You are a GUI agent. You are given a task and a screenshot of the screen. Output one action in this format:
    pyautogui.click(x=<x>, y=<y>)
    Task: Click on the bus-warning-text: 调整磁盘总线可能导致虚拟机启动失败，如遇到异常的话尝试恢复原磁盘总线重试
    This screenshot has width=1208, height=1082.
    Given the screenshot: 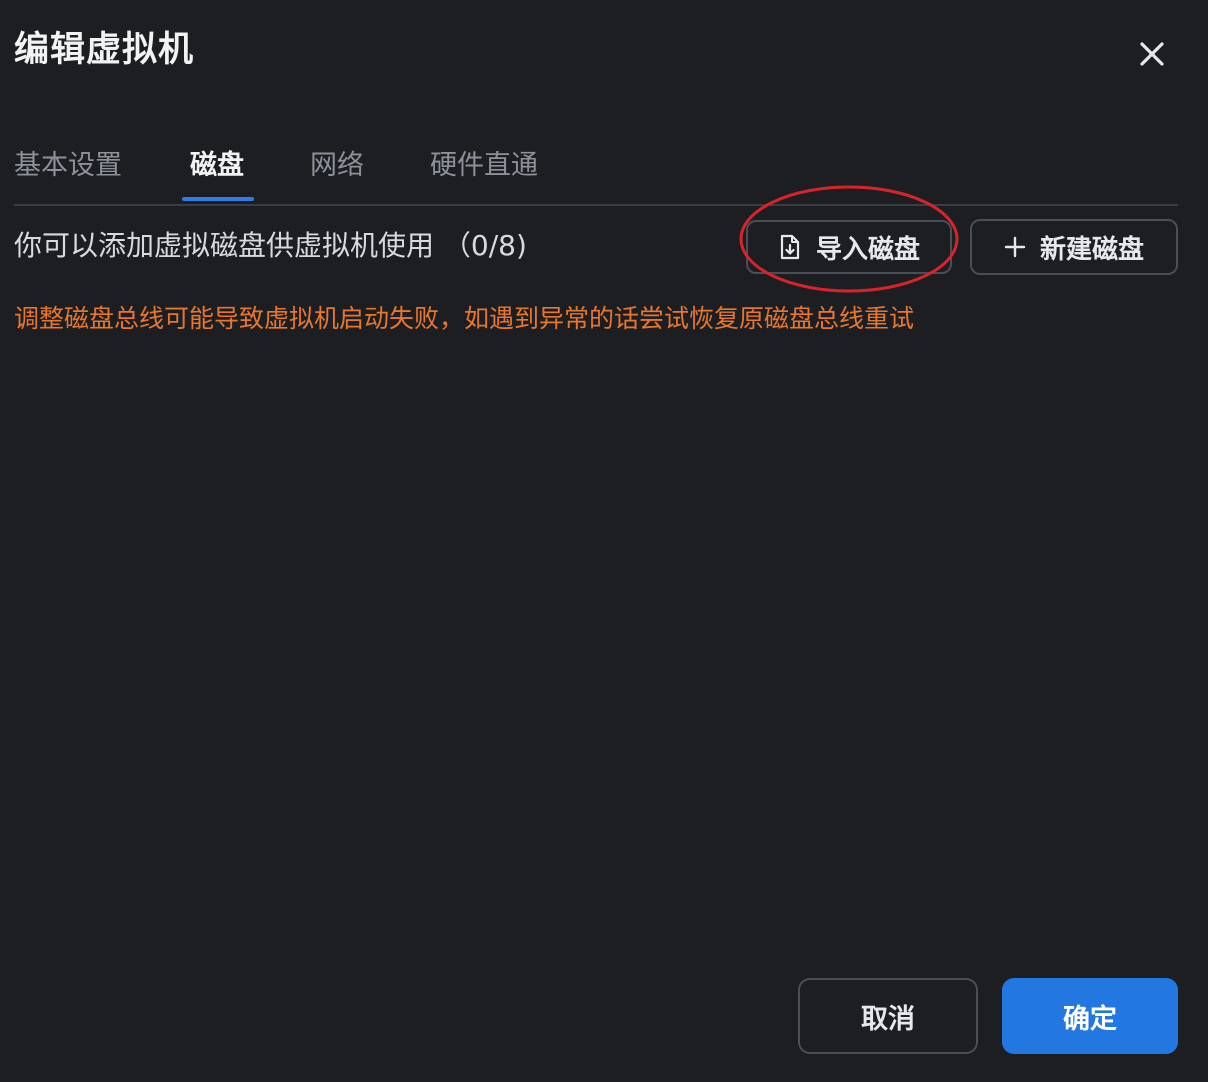 What is the action you would take?
    pyautogui.click(x=464, y=318)
    